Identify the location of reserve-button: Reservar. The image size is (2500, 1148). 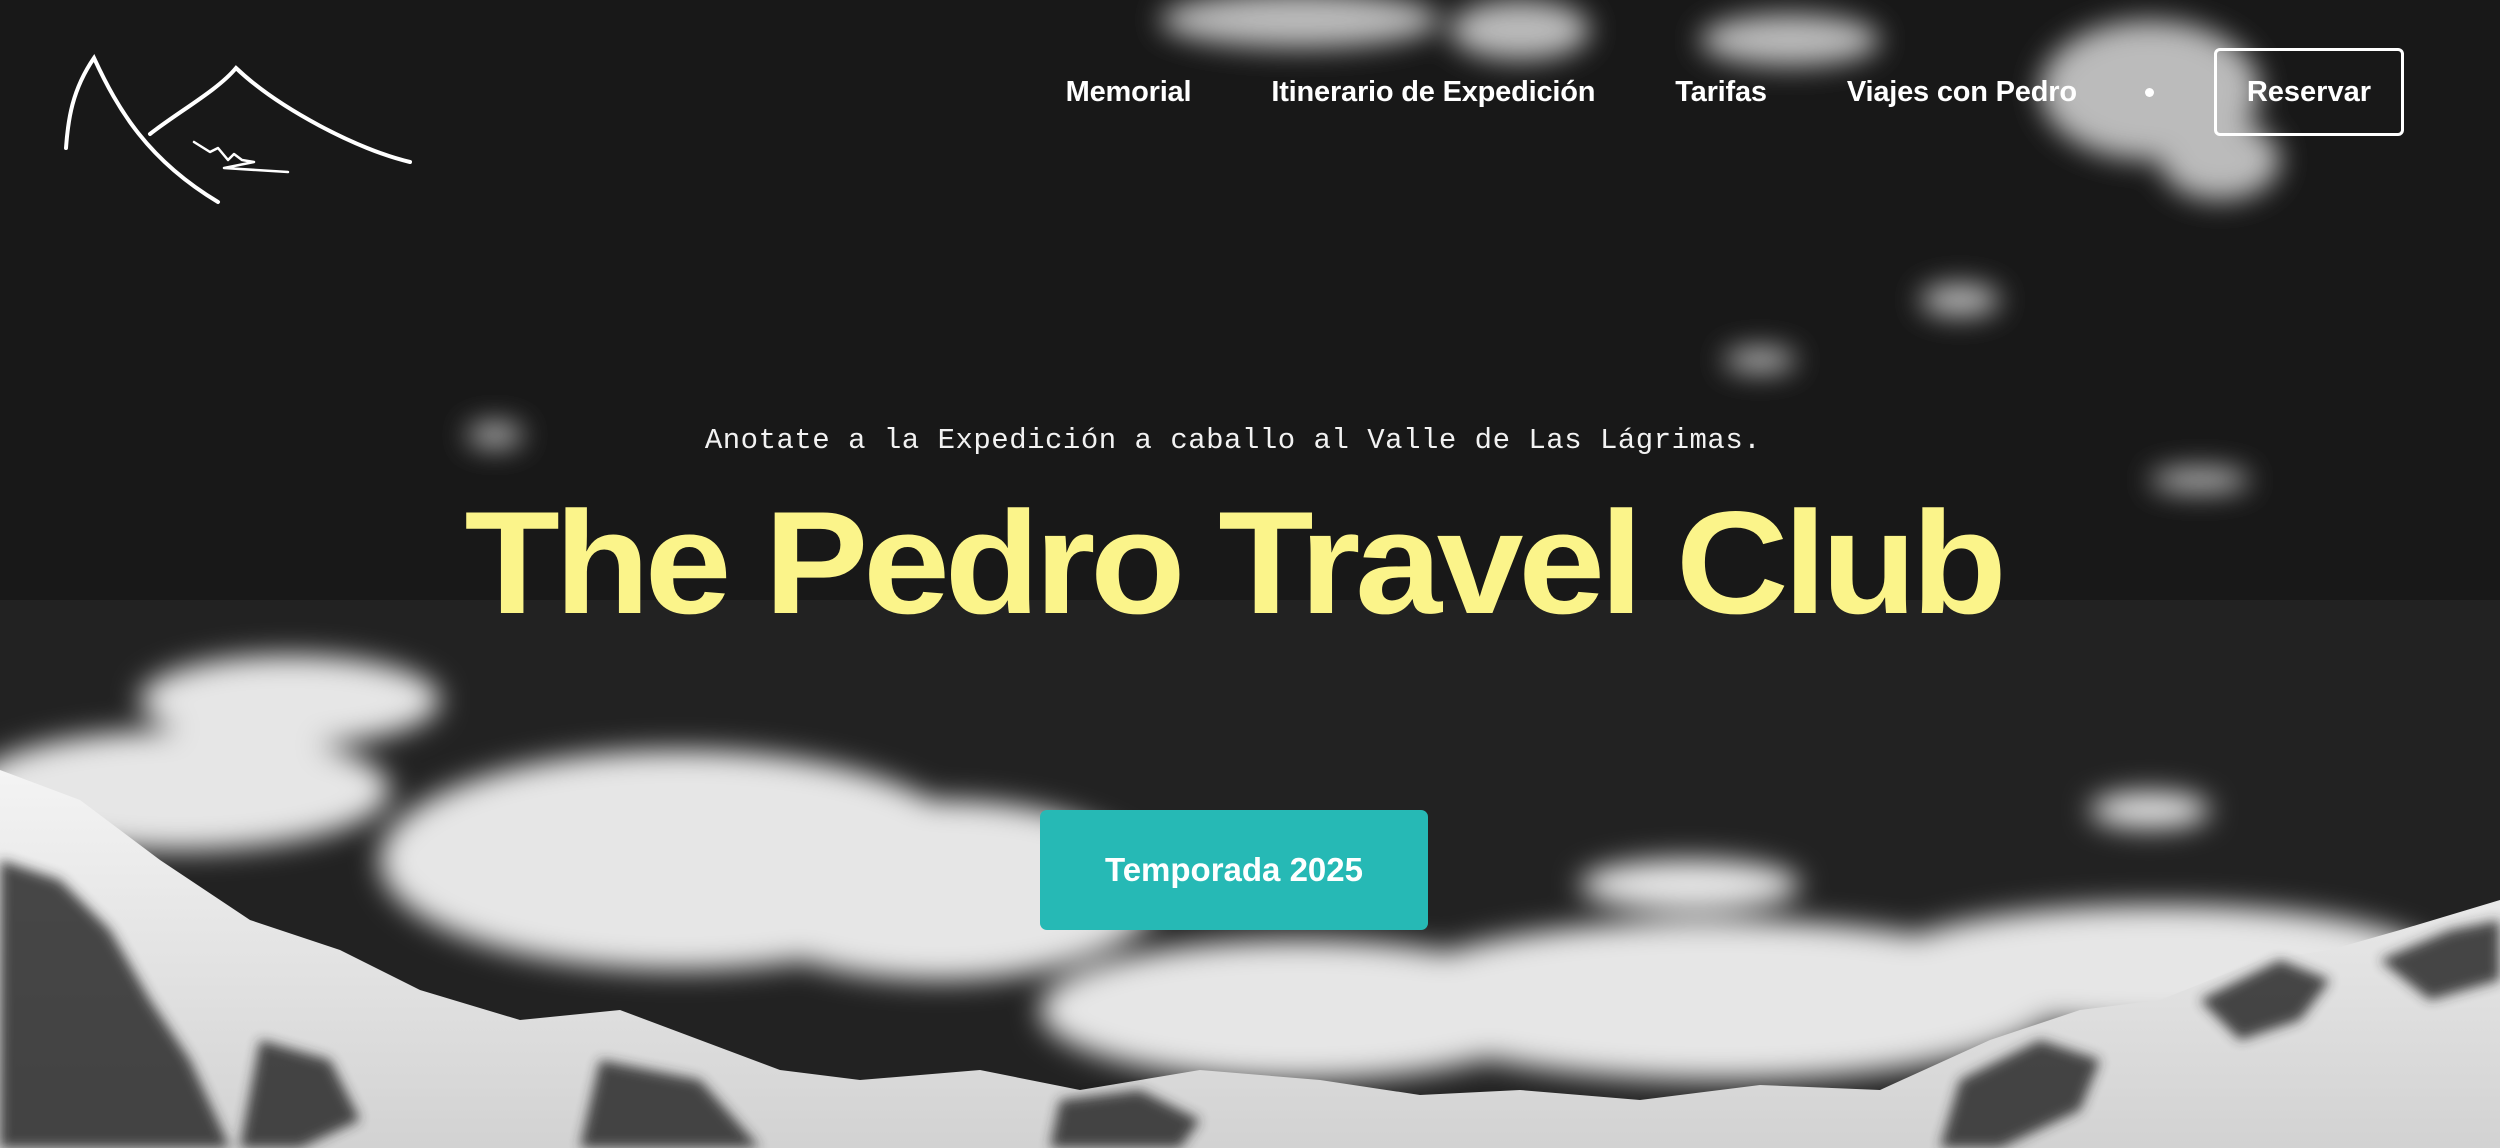
(2308, 92).